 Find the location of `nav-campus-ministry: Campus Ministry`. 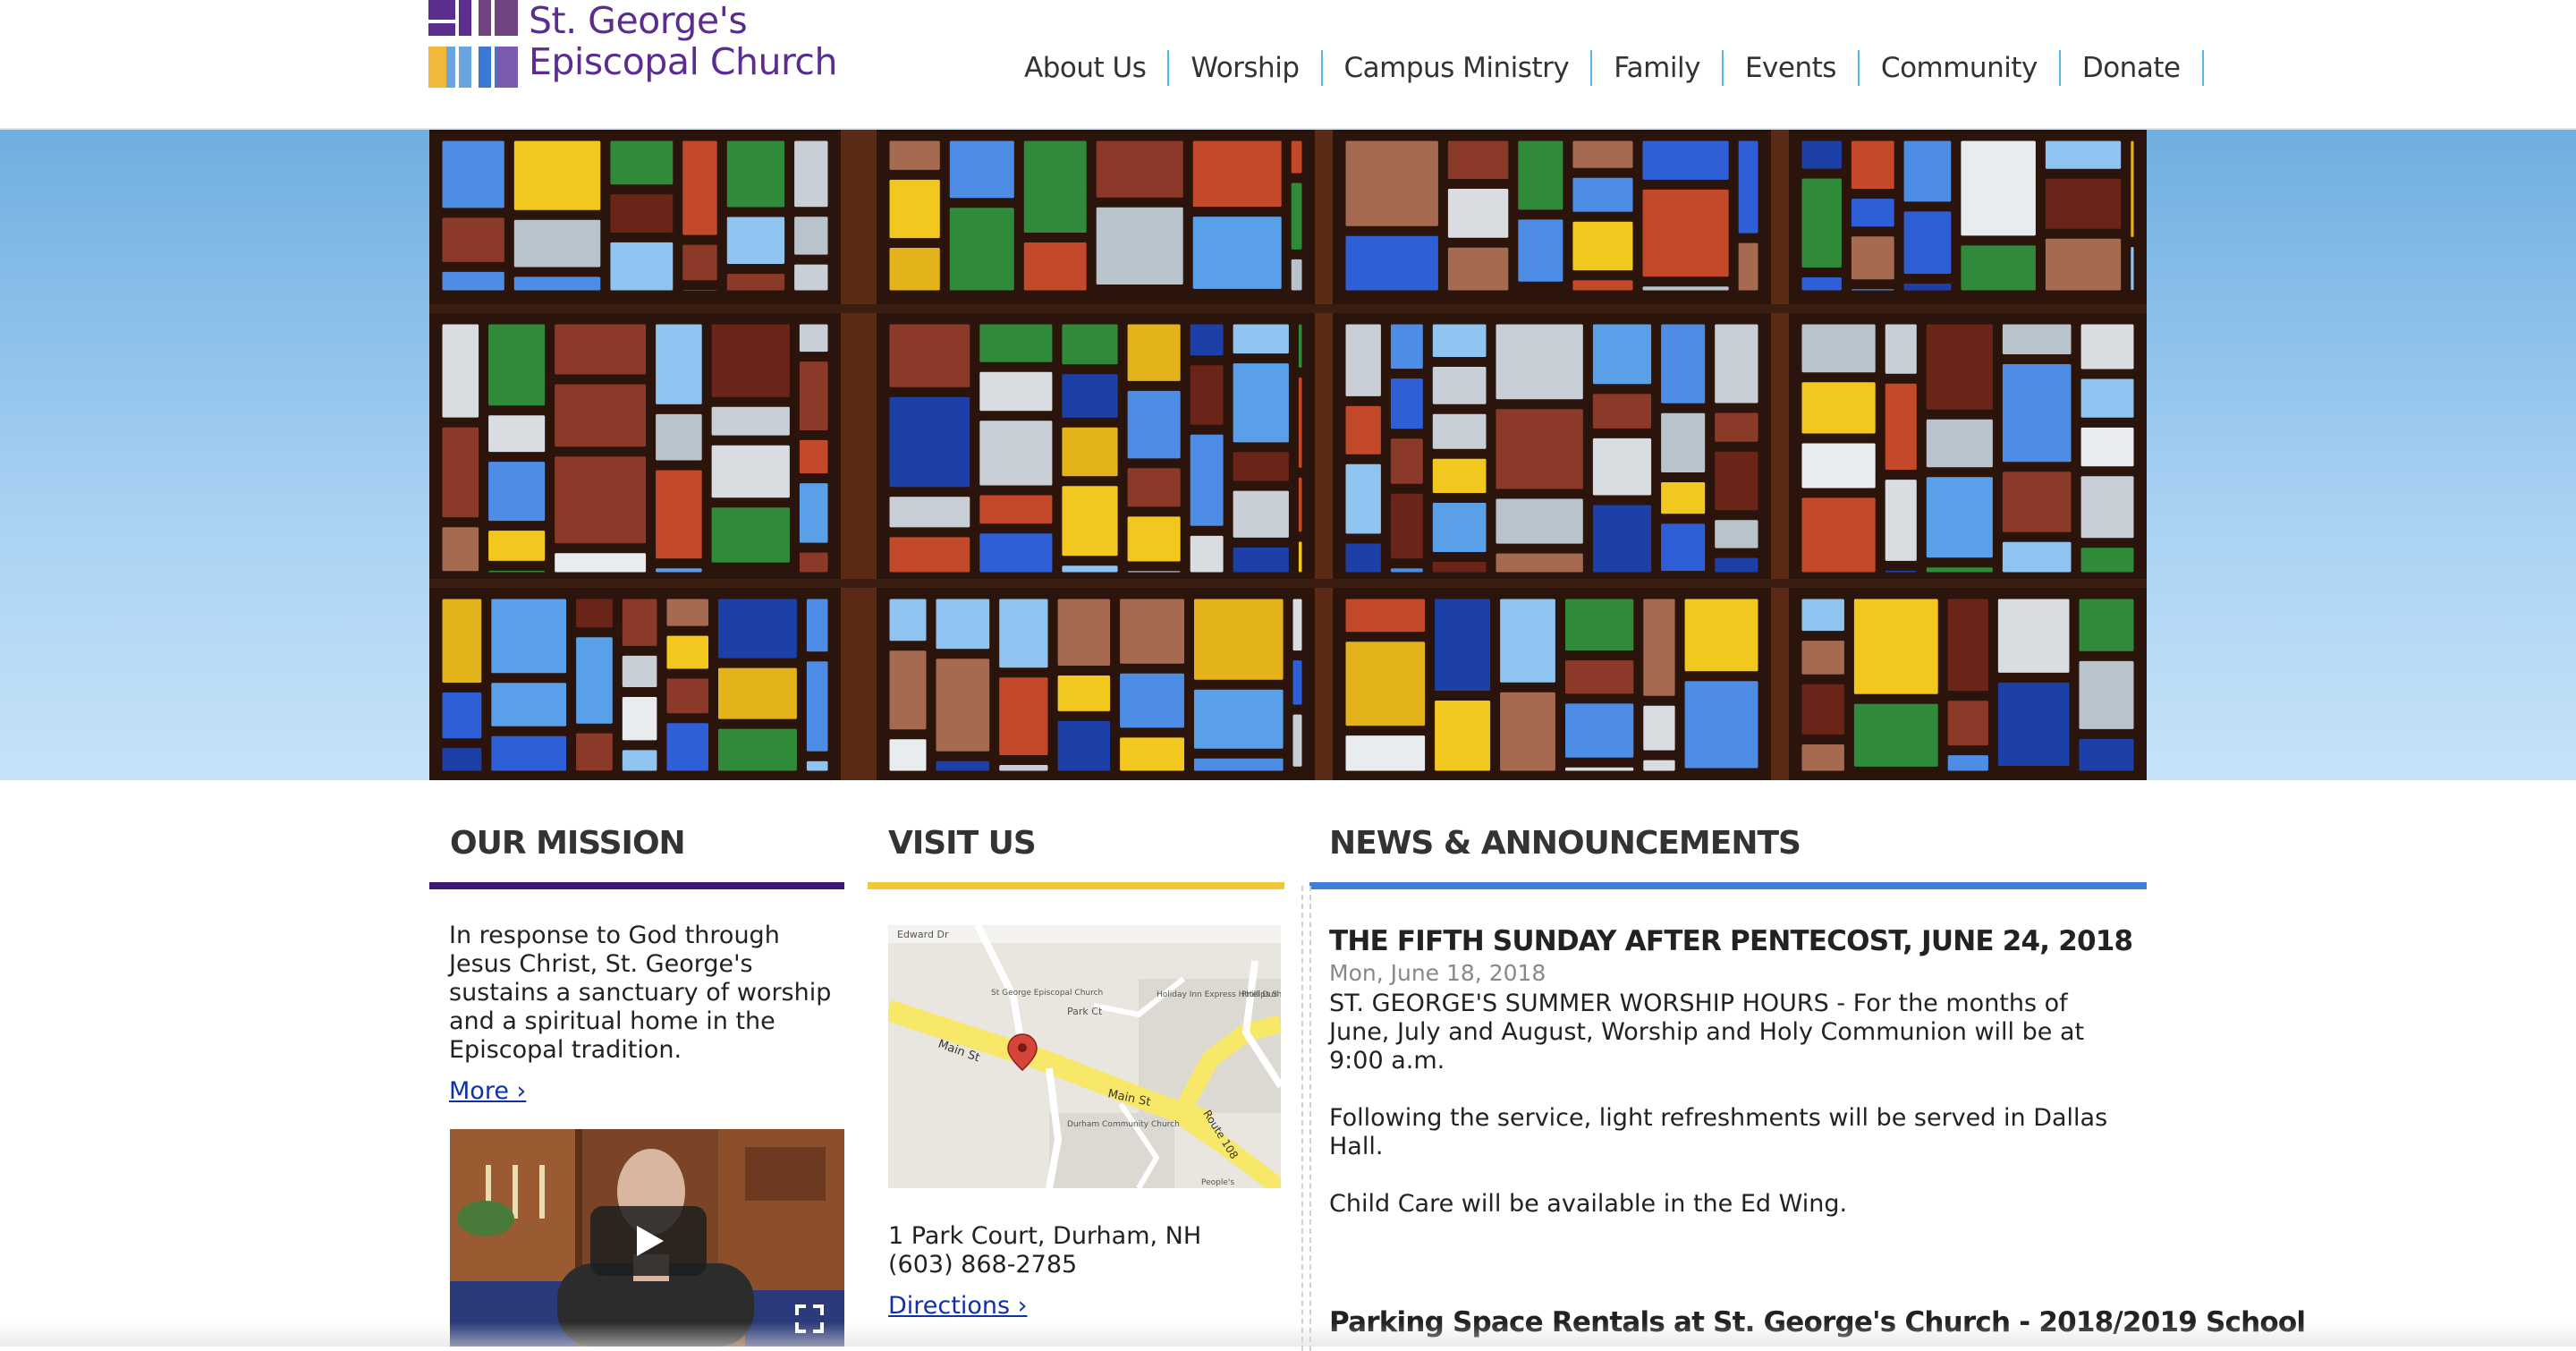

nav-campus-ministry: Campus Ministry is located at coordinates (1458, 68).